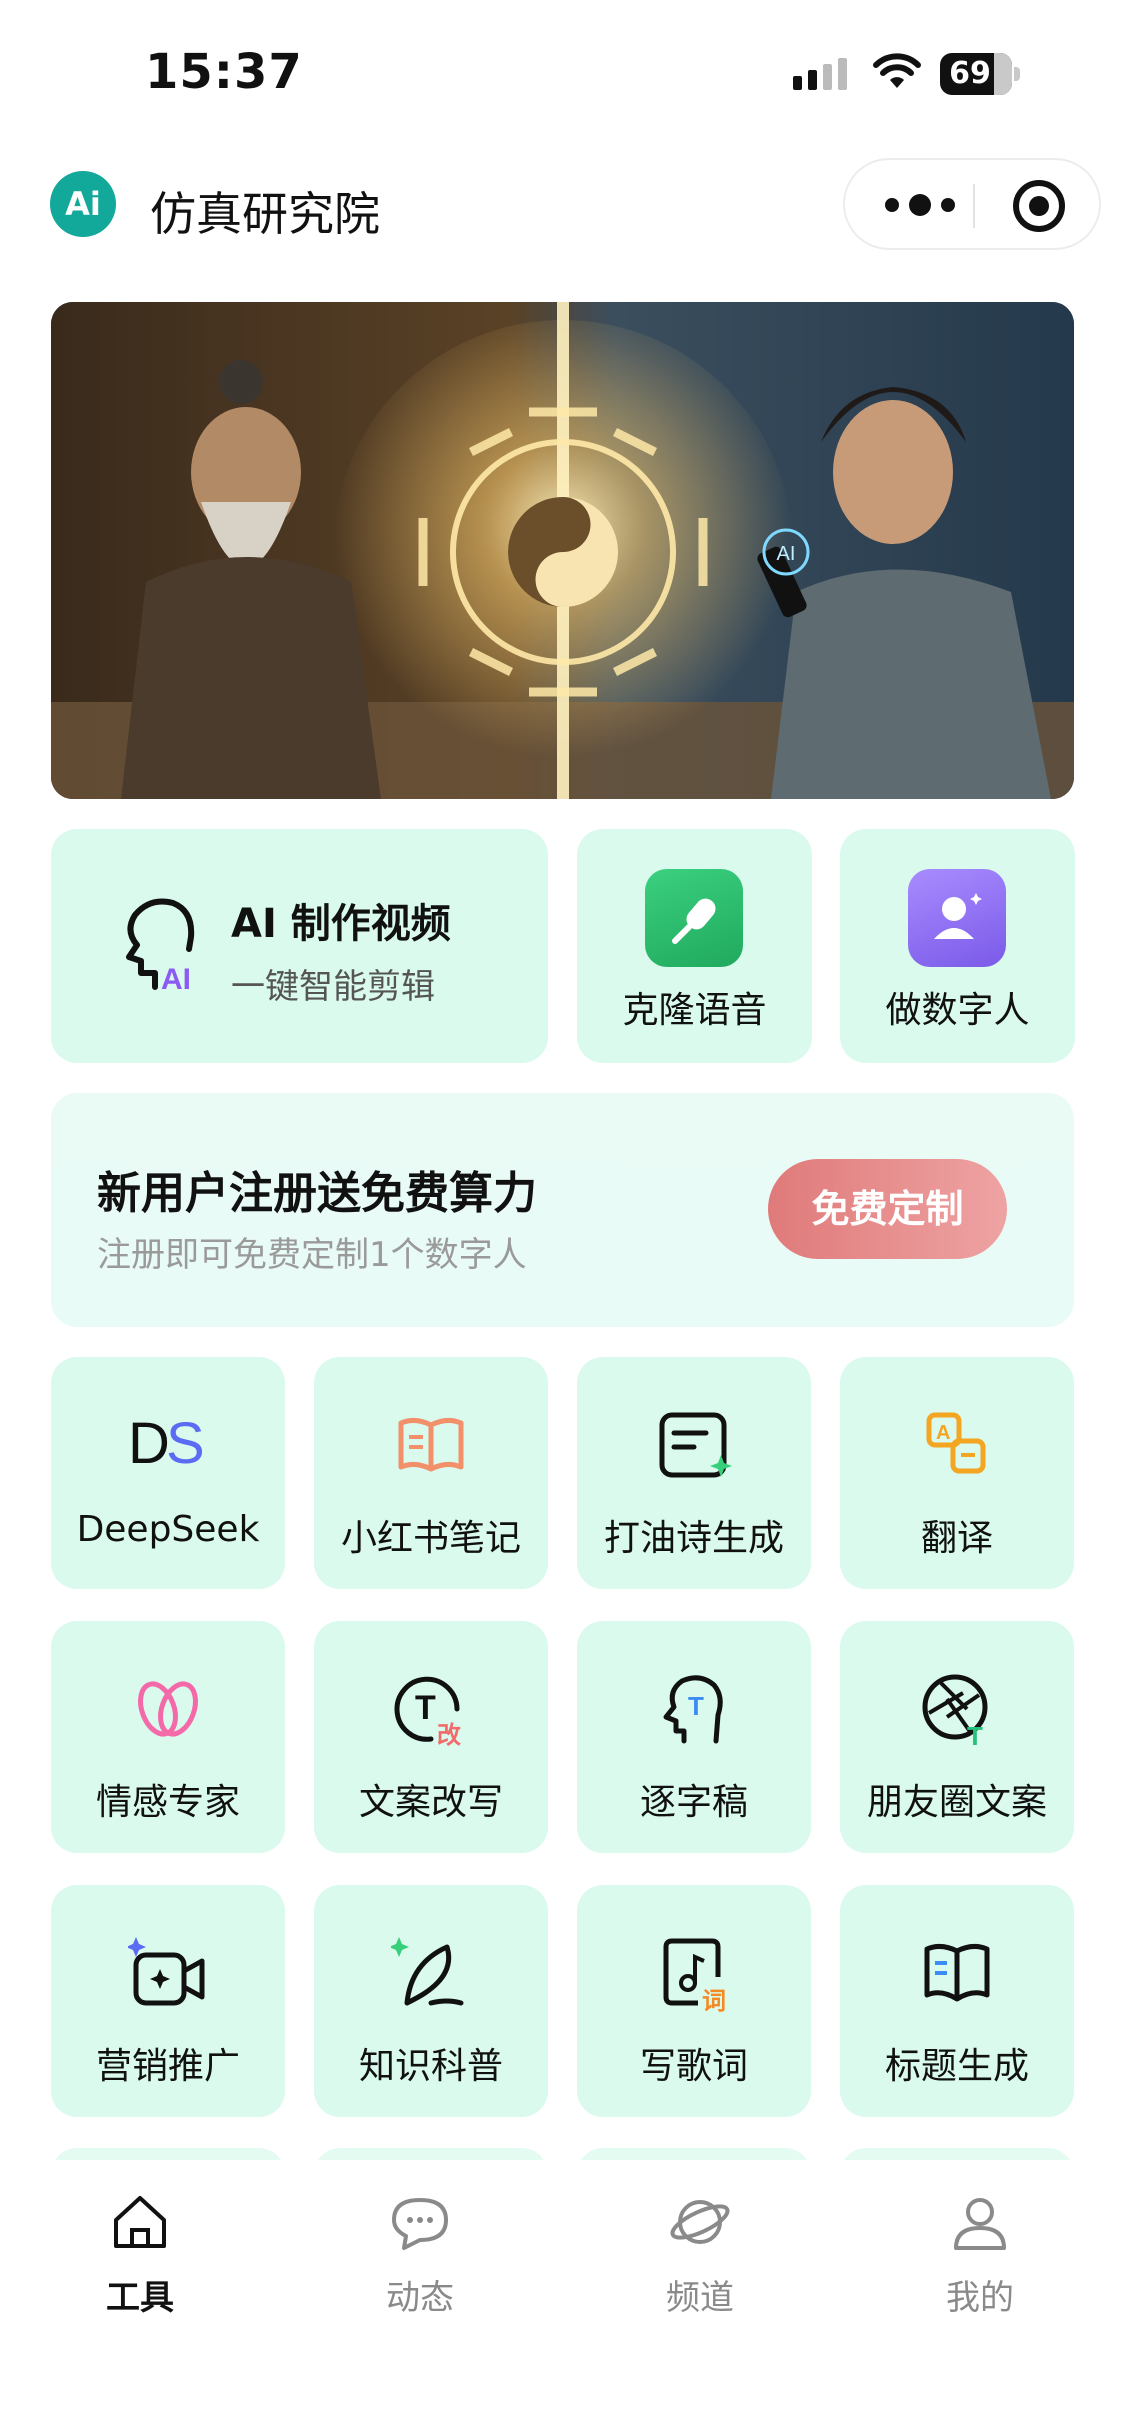  Describe the element at coordinates (168, 1529) in the screenshot. I see `tool-label: DeepSeek` at that location.